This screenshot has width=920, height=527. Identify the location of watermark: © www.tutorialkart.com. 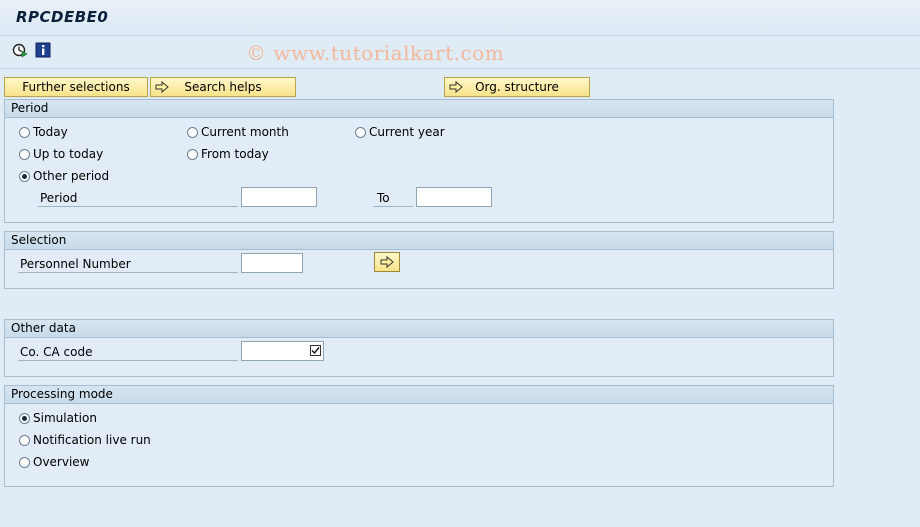
(375, 53).